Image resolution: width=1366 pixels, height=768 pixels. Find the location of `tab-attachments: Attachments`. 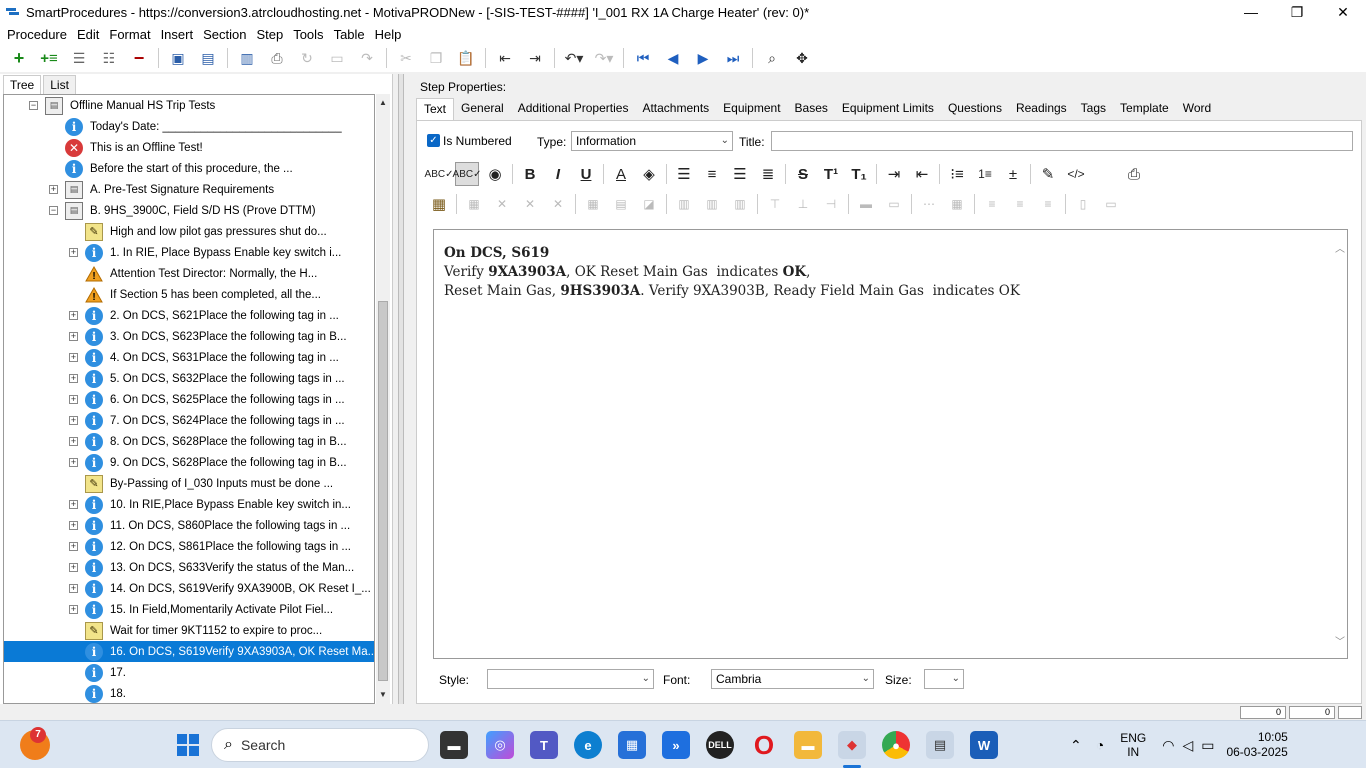

tab-attachments: Attachments is located at coordinates (675, 109).